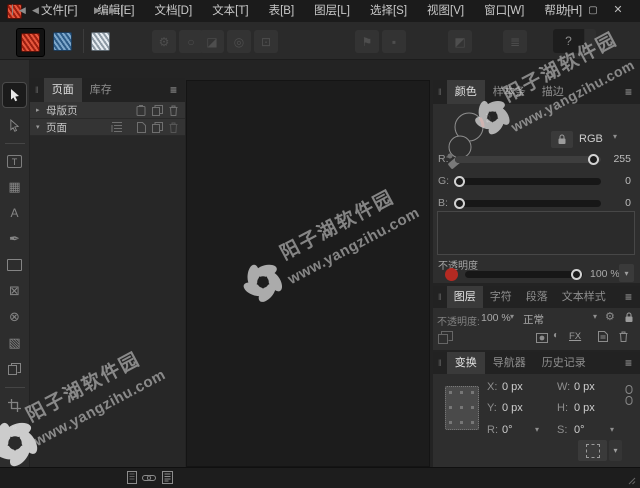 The height and width of the screenshot is (488, 640). Describe the element at coordinates (462, 408) in the screenshot. I see `anchor-point-selector` at that location.